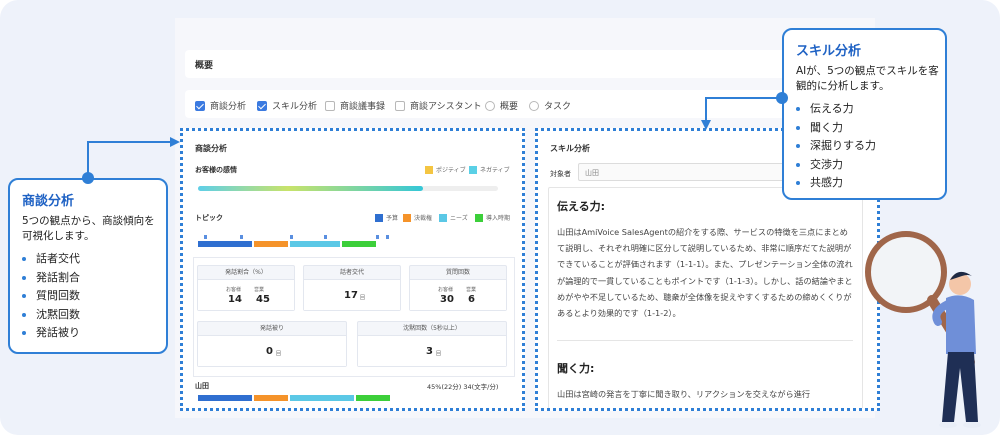 This screenshot has width=1000, height=435. I want to click on topic-markers, so click(348, 237).